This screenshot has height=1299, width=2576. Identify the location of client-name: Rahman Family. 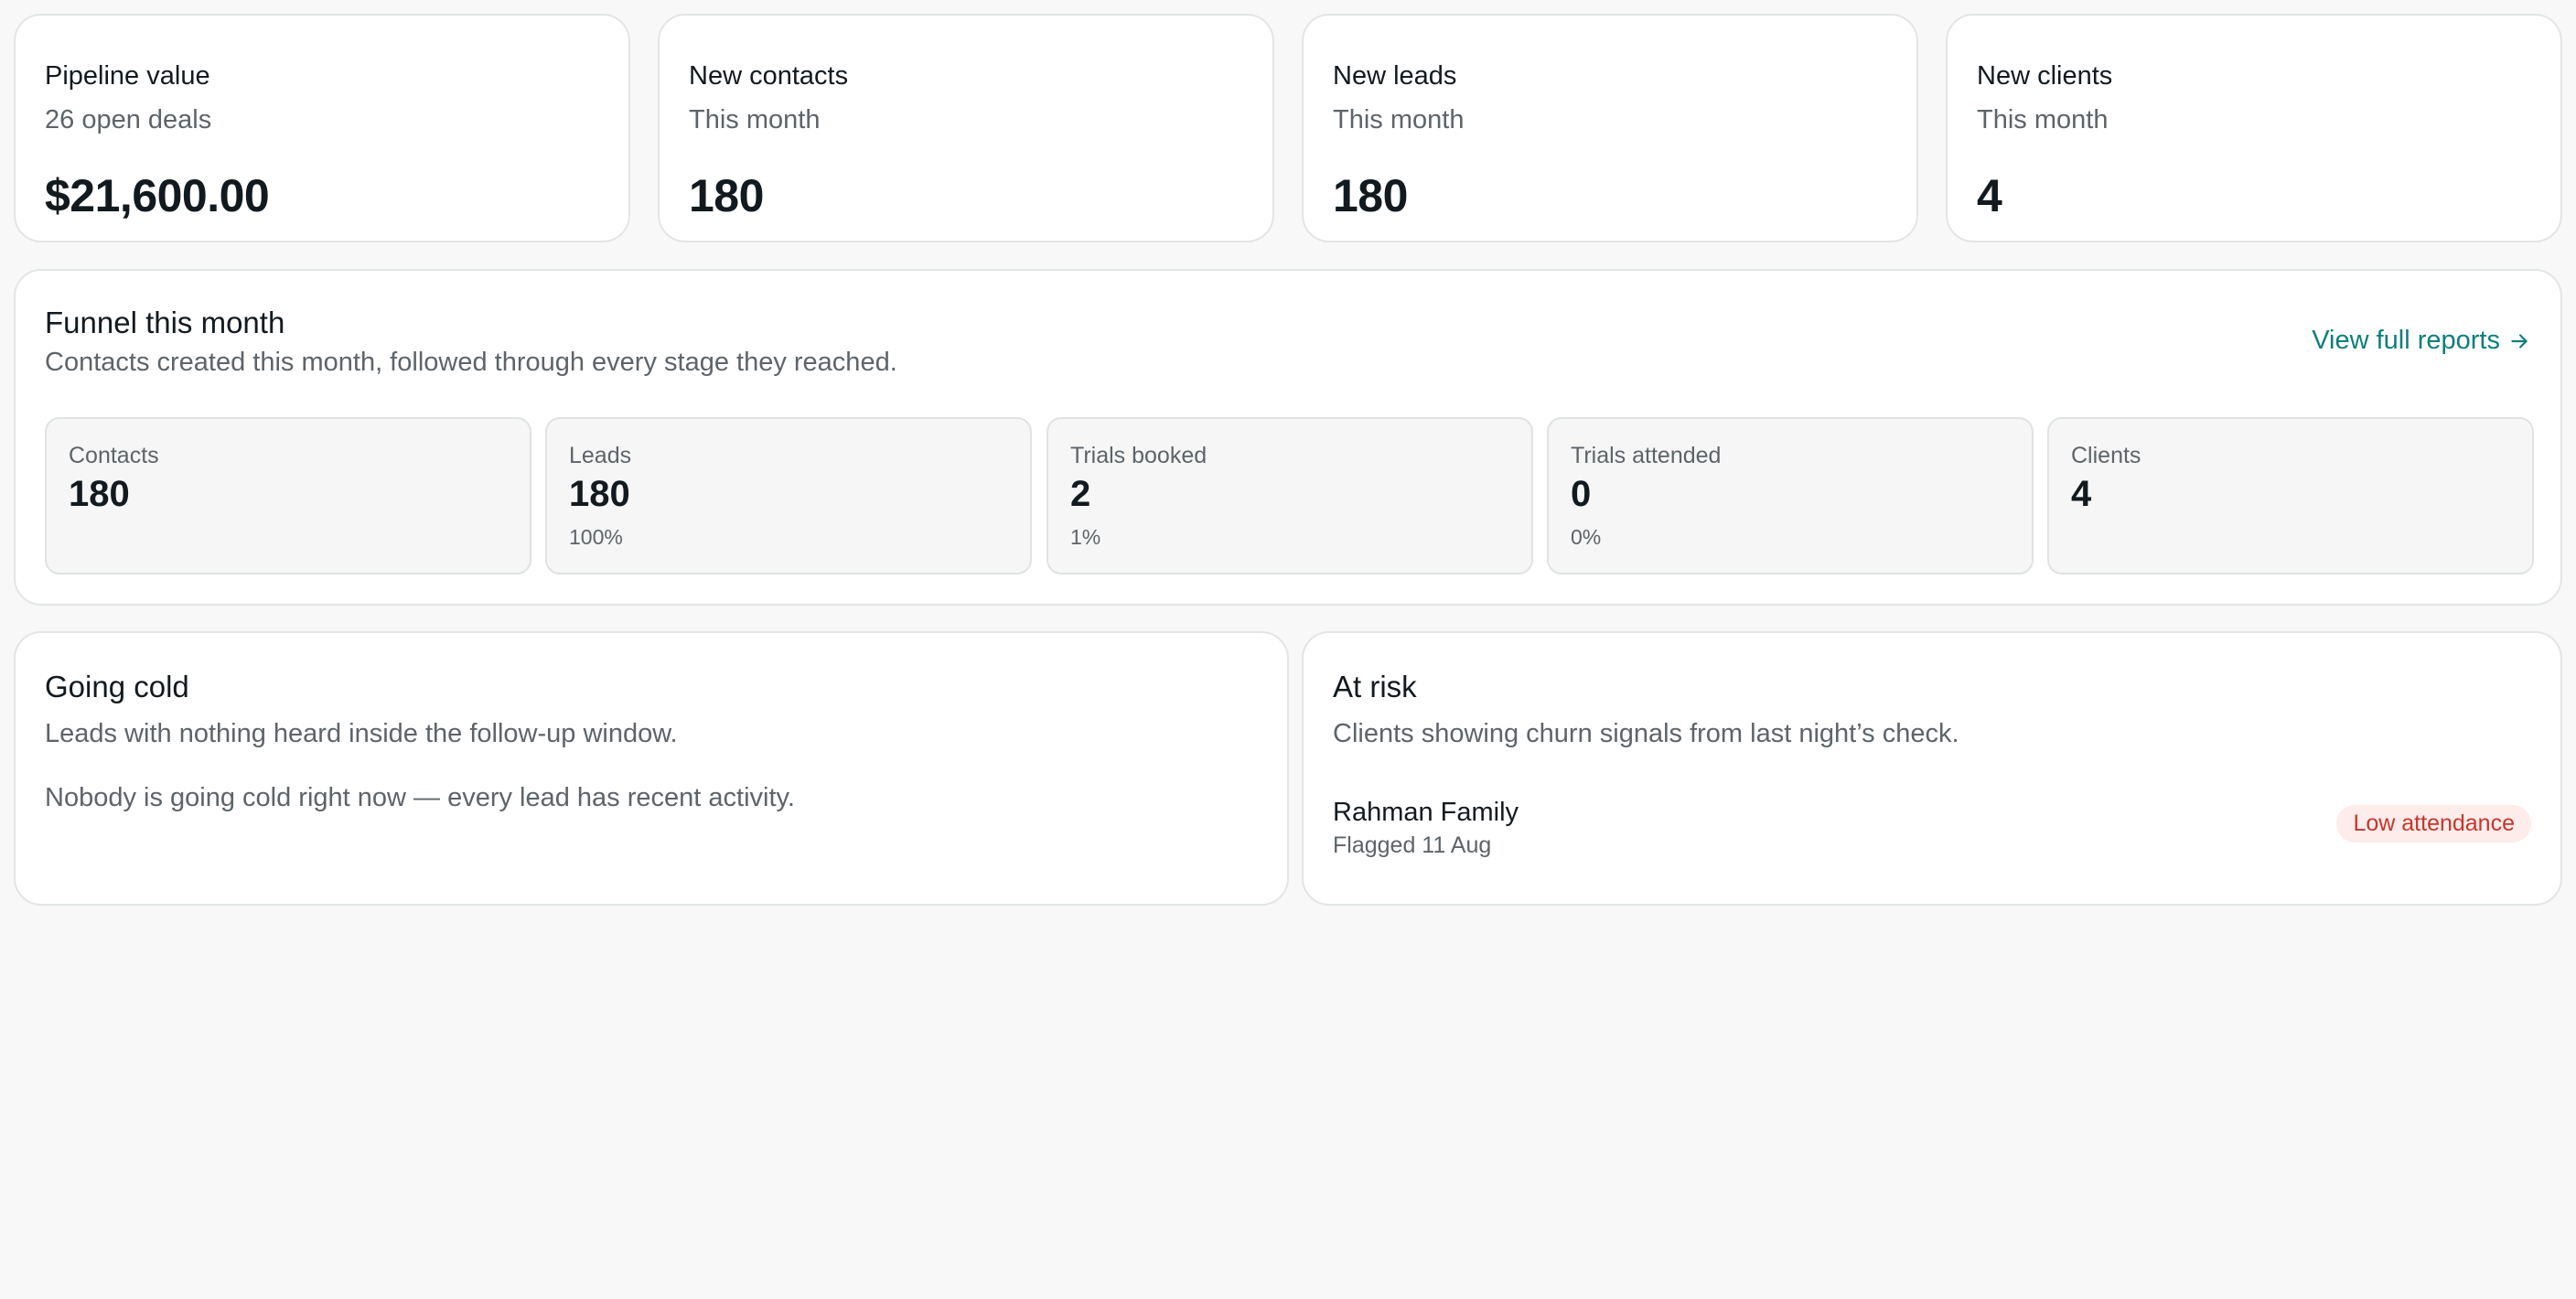
(1426, 812).